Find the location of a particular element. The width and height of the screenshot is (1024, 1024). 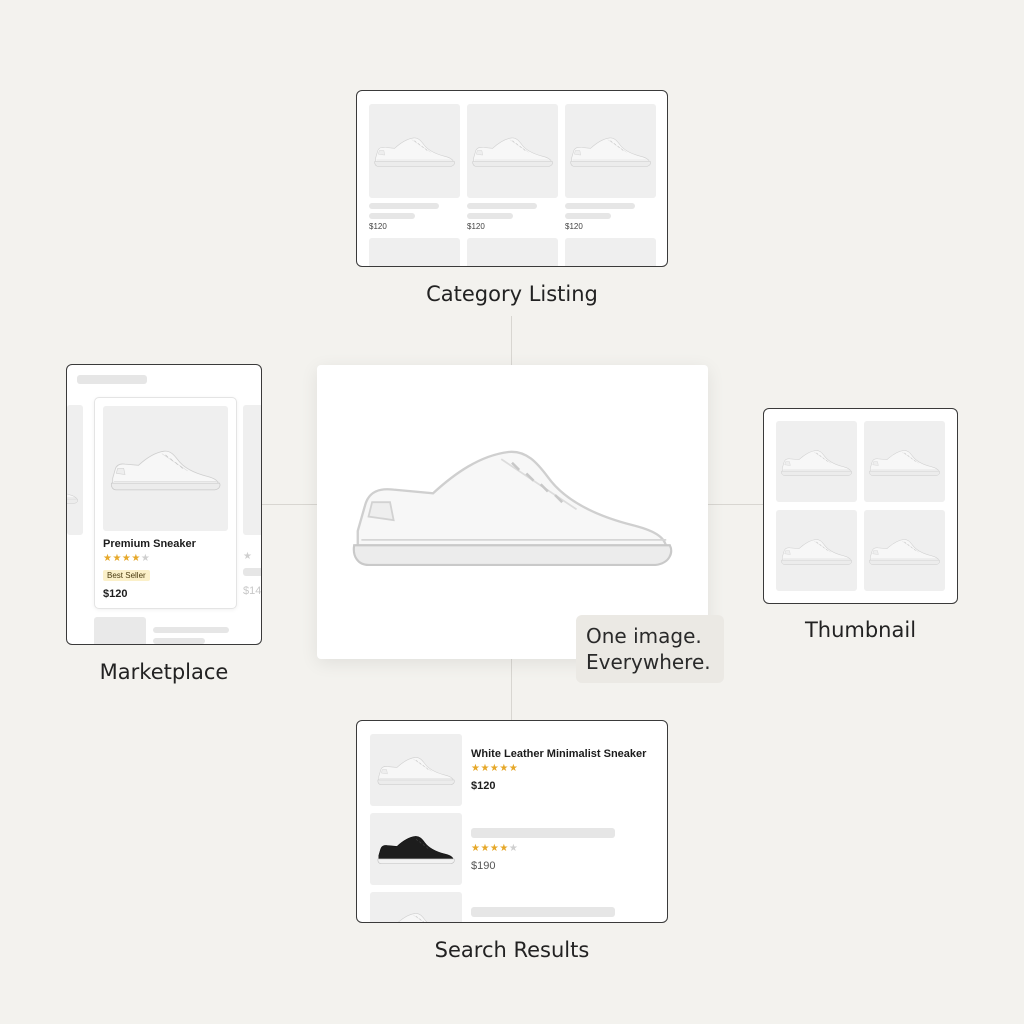

peek-placeholder is located at coordinates (252, 572).